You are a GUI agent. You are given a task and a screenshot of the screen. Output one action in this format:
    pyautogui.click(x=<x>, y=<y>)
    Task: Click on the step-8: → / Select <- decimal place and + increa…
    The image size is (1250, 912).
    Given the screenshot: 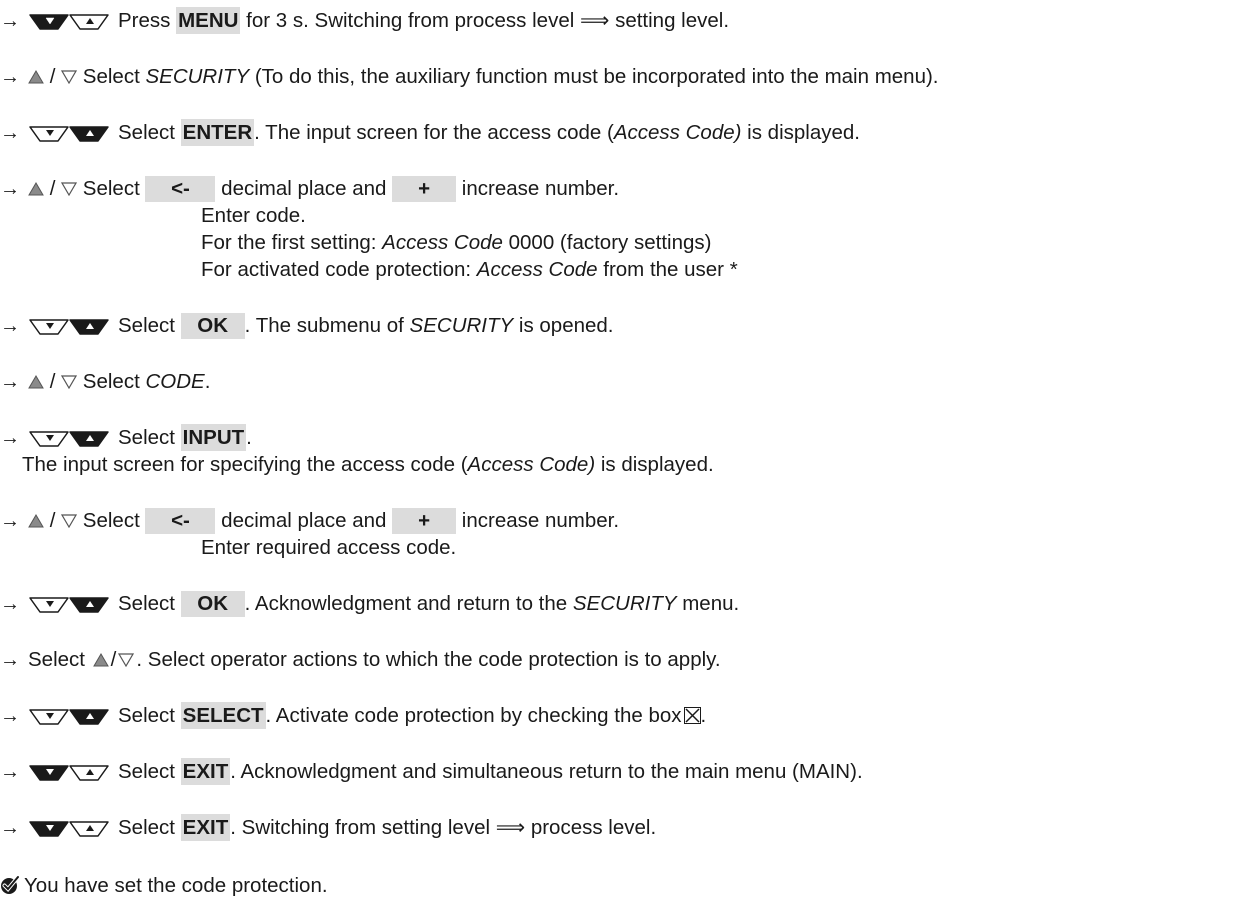 What is the action you would take?
    pyautogui.click(x=310, y=521)
    